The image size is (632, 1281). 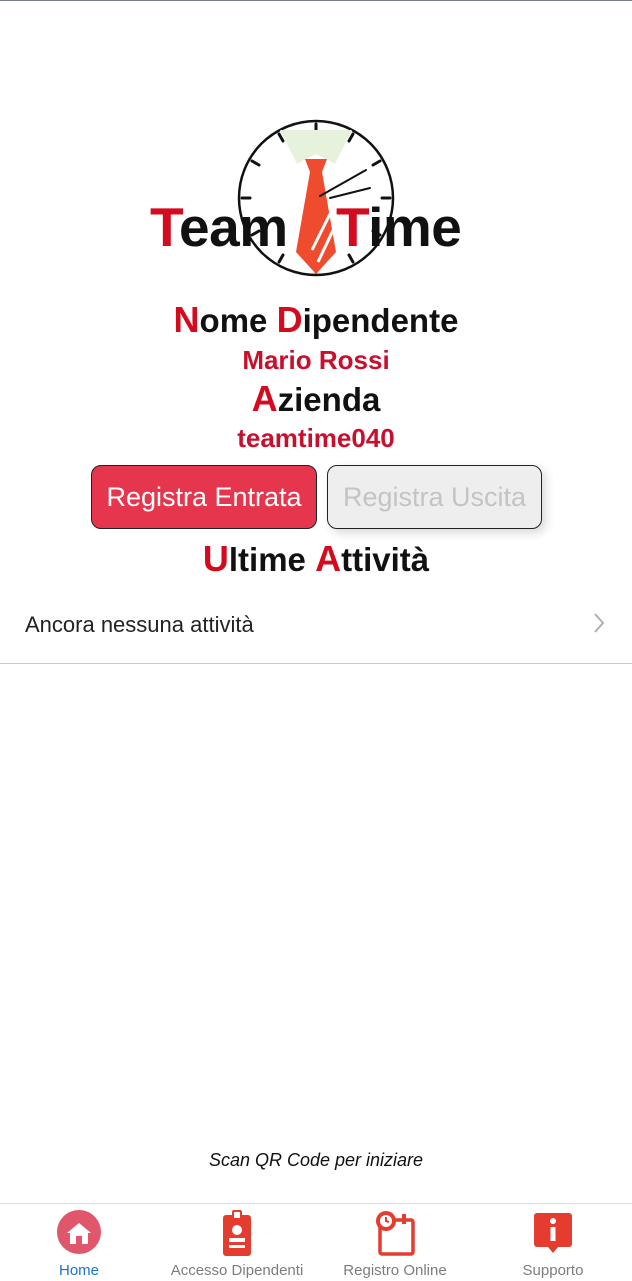 I want to click on tab-online-register: Registro Online, so click(x=395, y=1242).